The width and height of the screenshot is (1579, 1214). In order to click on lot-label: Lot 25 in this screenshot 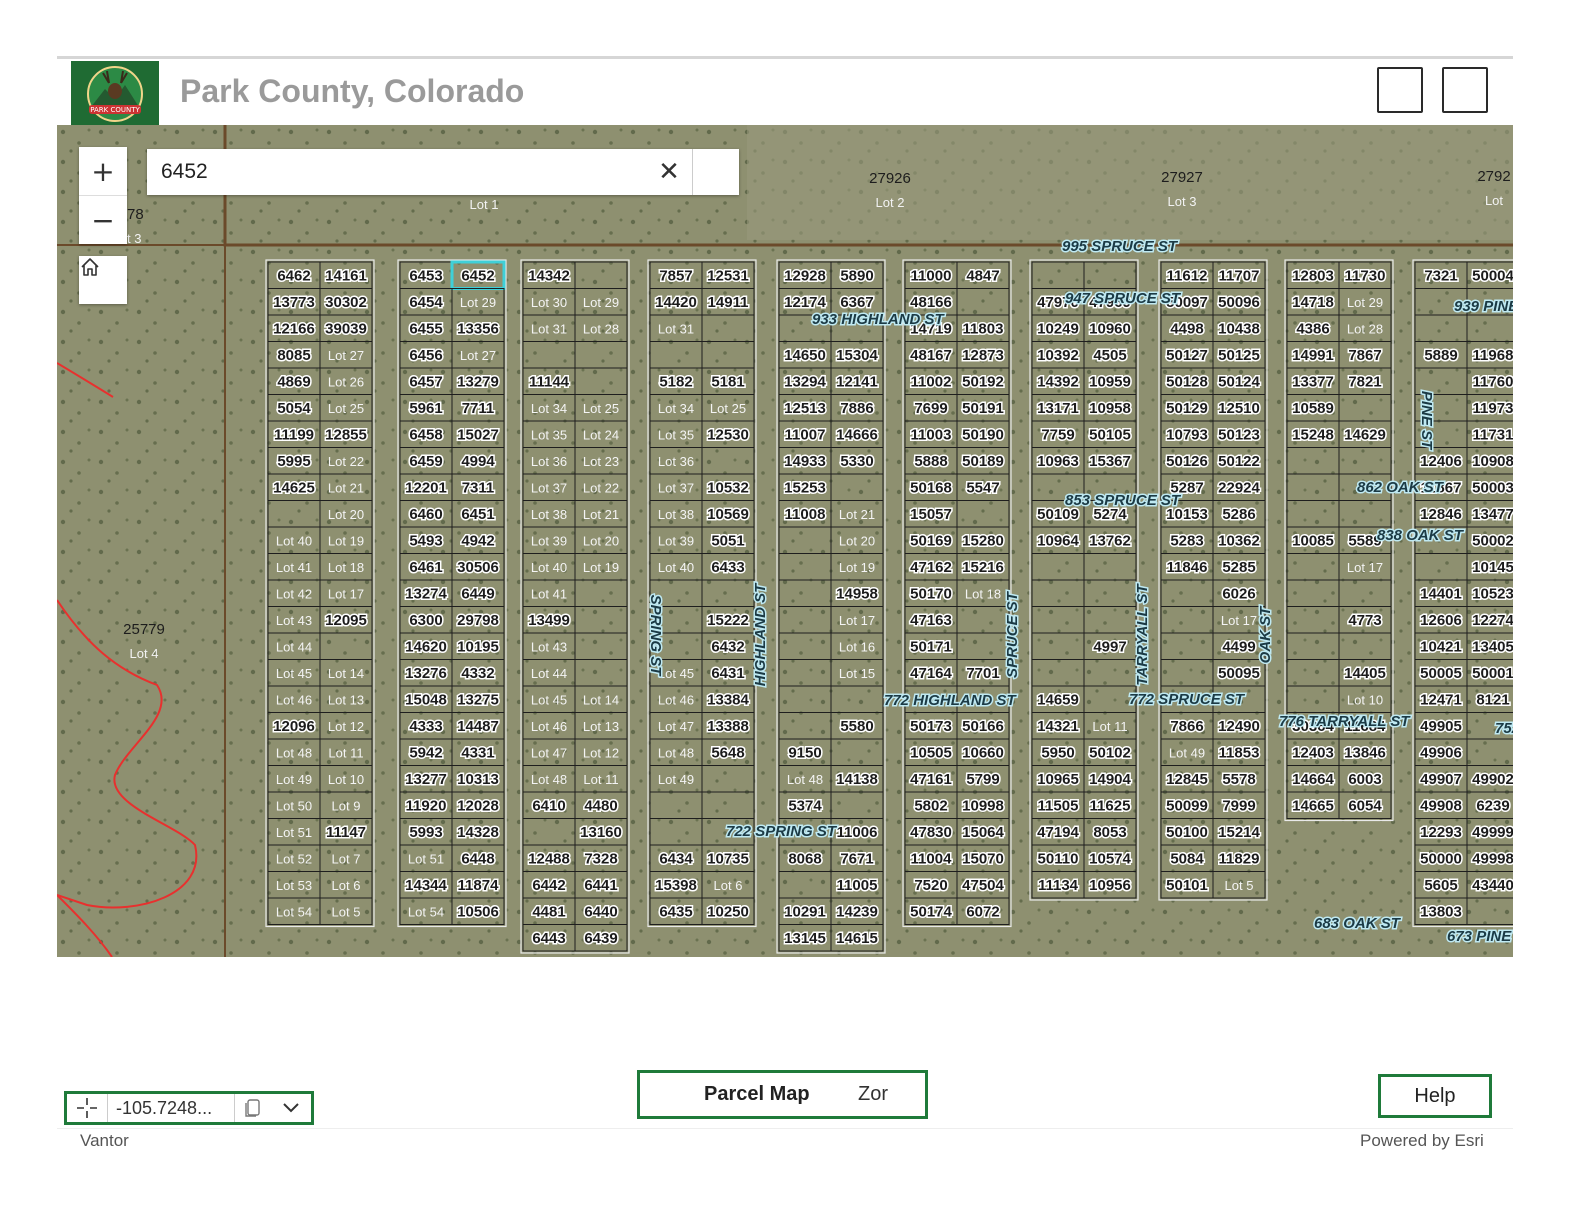, I will do `click(728, 408)`.